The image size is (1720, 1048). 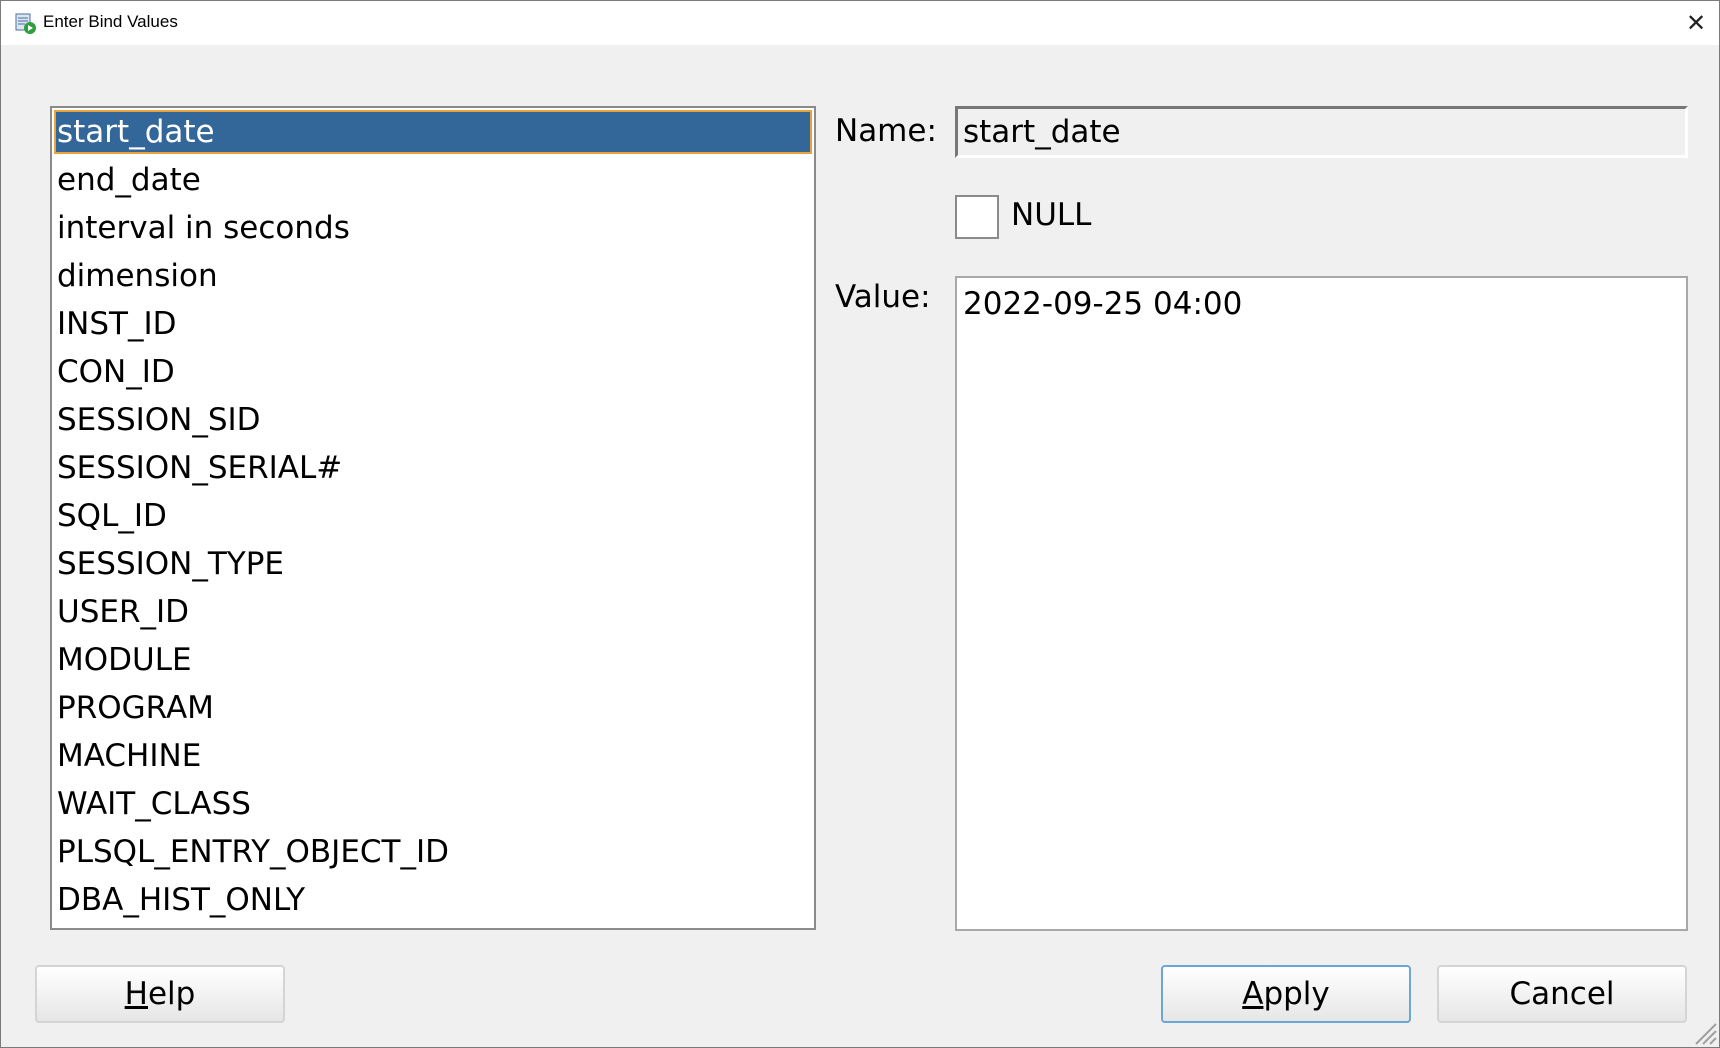 I want to click on list-item-session-sid: SESSION_SID, so click(x=433, y=420).